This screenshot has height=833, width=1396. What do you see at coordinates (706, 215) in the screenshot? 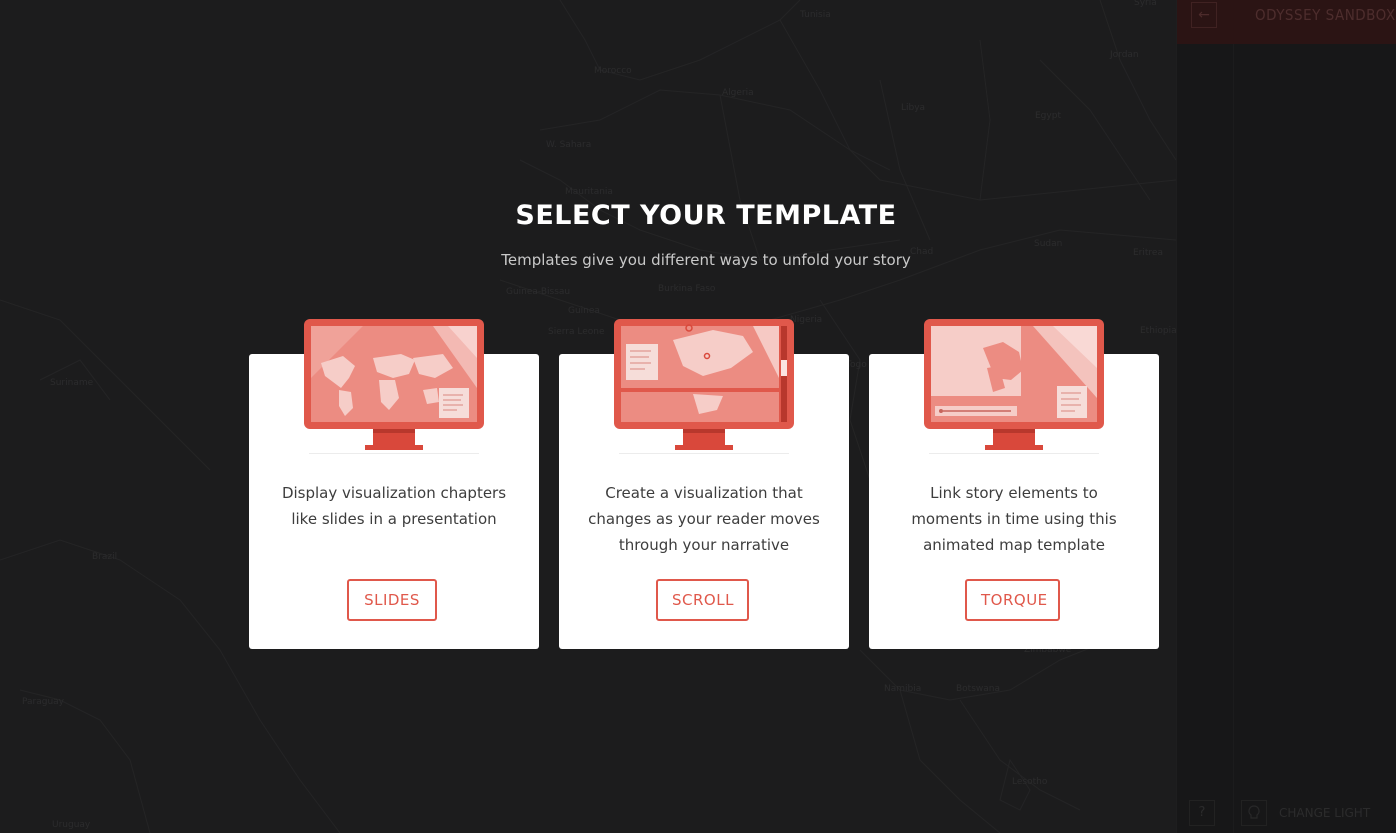
I see `modal-title: SELECT YOUR TEMPLATE` at bounding box center [706, 215].